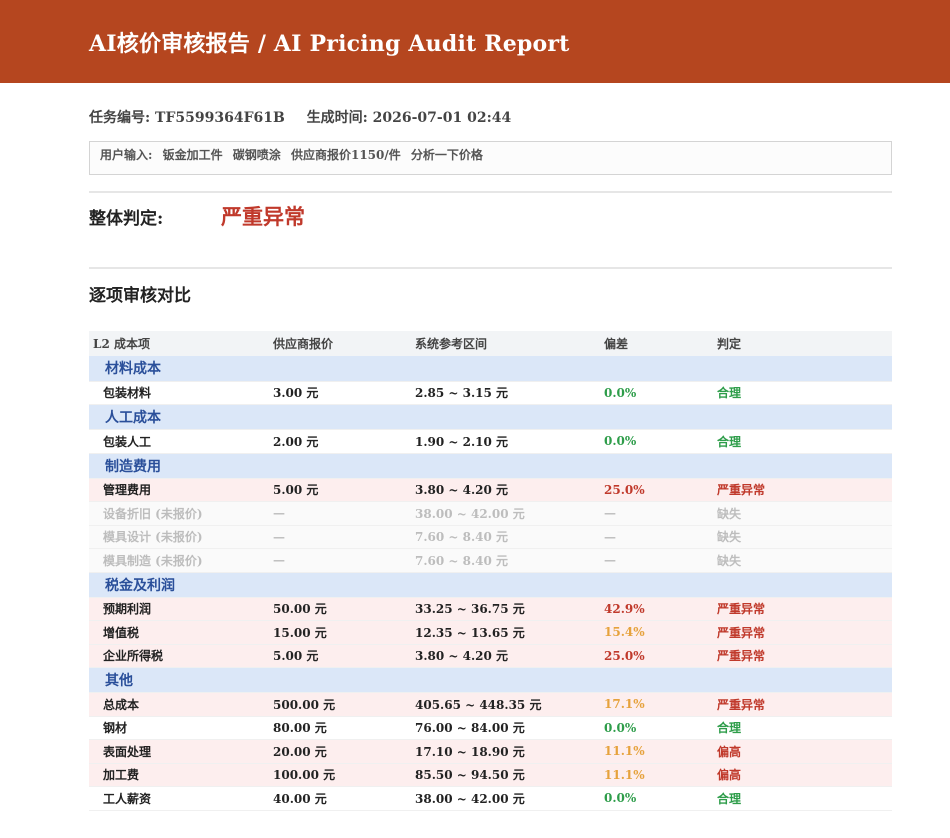 This screenshot has height=838, width=950. I want to click on table-row: 设备折旧 (未报价) —38.00 ~ 42.00 元 — 缺失, so click(490, 513).